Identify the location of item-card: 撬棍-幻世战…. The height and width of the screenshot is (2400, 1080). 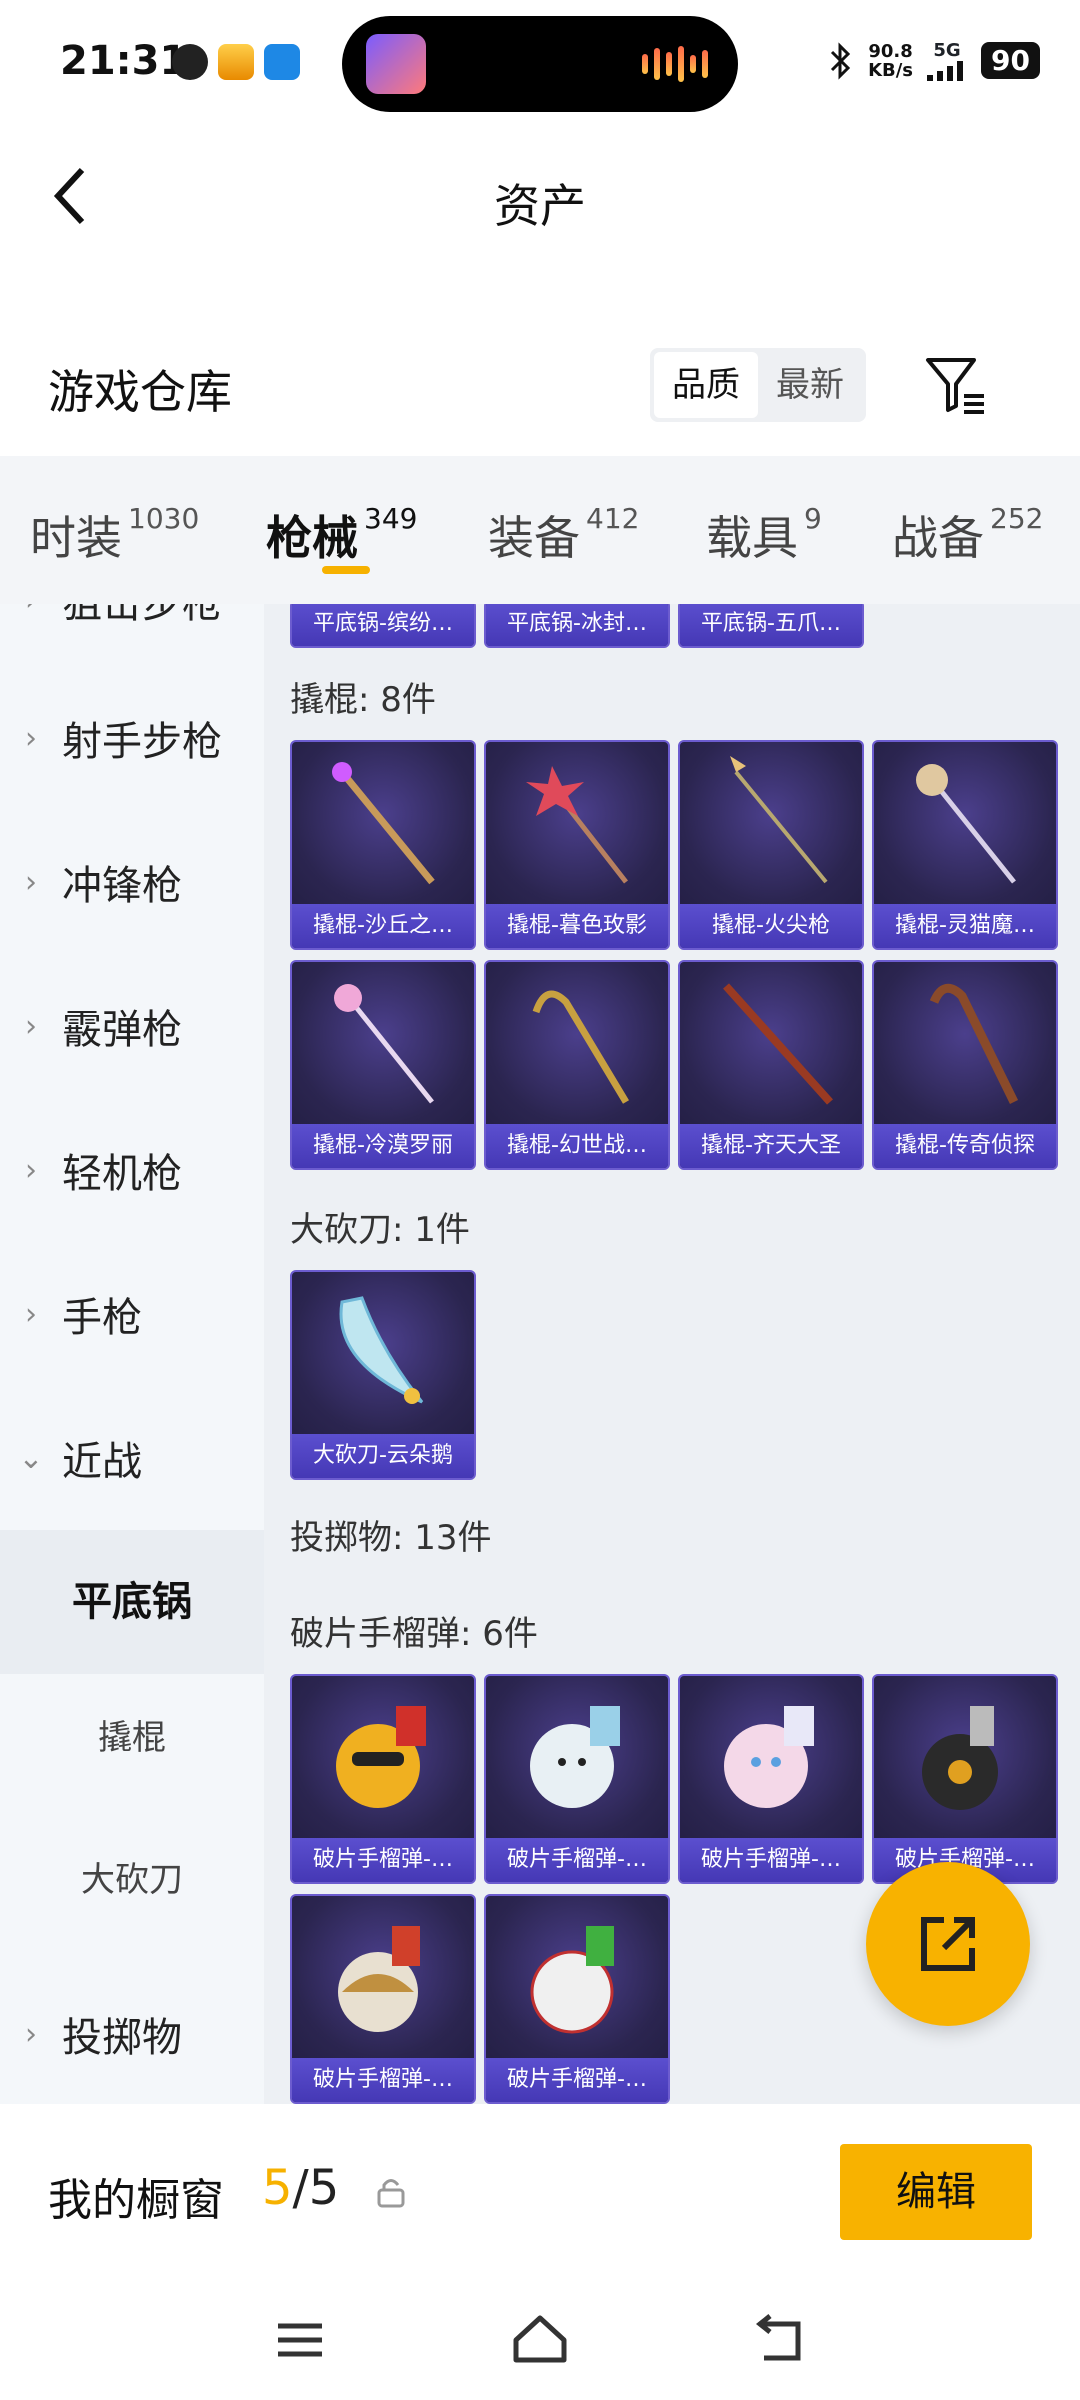
(577, 1065).